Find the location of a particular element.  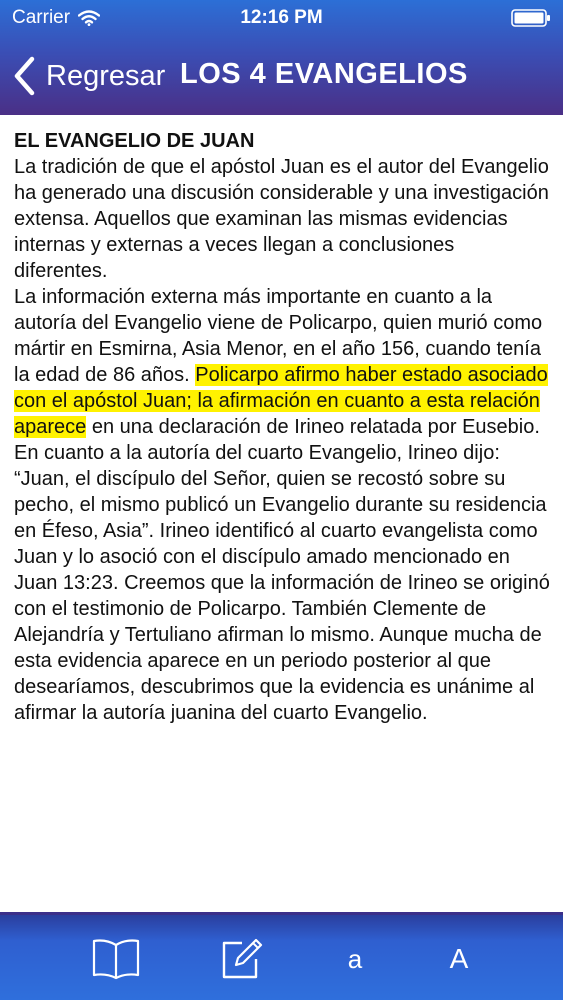

chevron-left-icon is located at coordinates (24, 76).